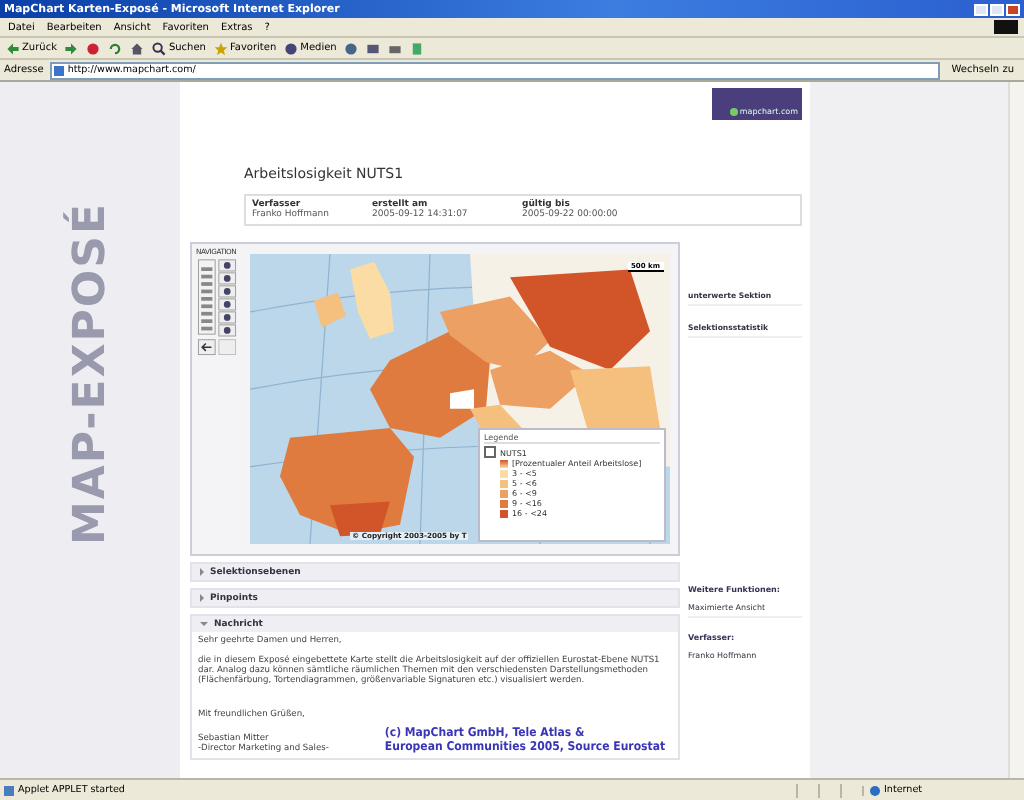  Describe the element at coordinates (71, 48) in the screenshot. I see `forward-icon` at that location.